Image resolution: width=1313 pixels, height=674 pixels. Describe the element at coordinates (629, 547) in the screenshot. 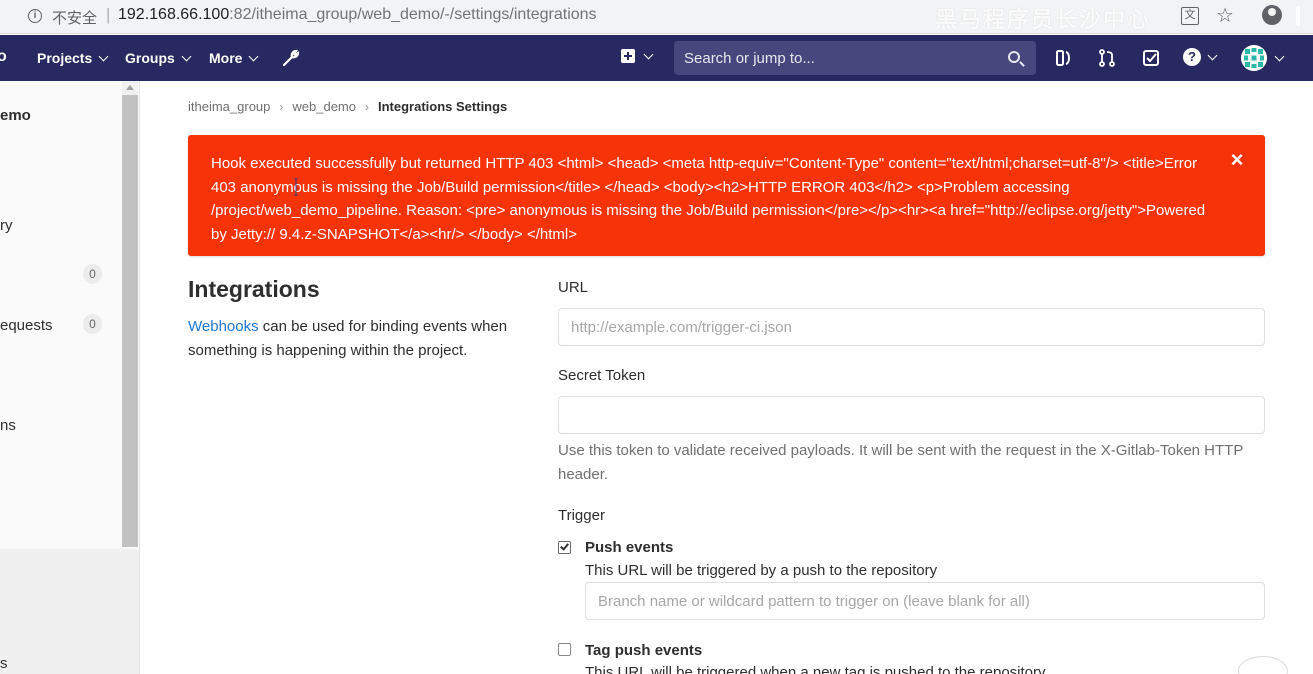

I see `push-events-label: Push events` at that location.